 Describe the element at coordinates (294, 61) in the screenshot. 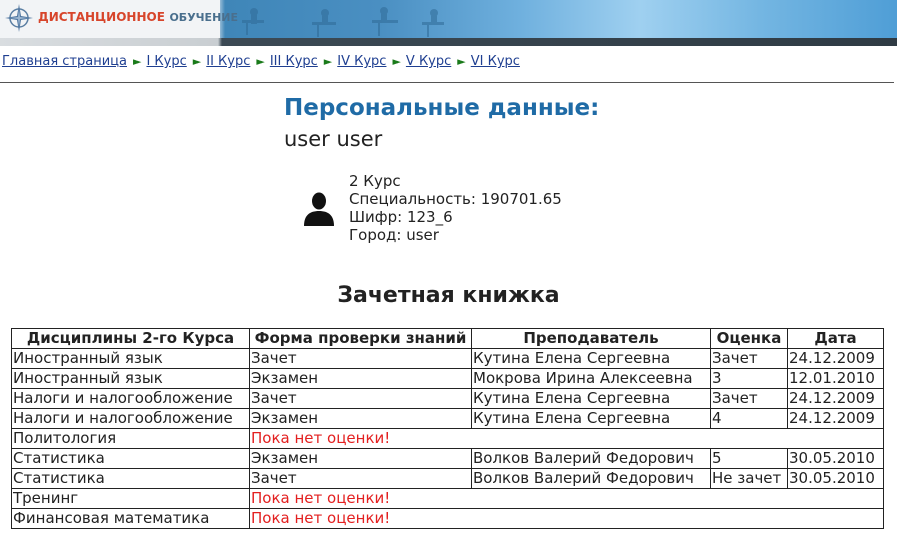

I see `nav-link-course-3: III Курс` at that location.